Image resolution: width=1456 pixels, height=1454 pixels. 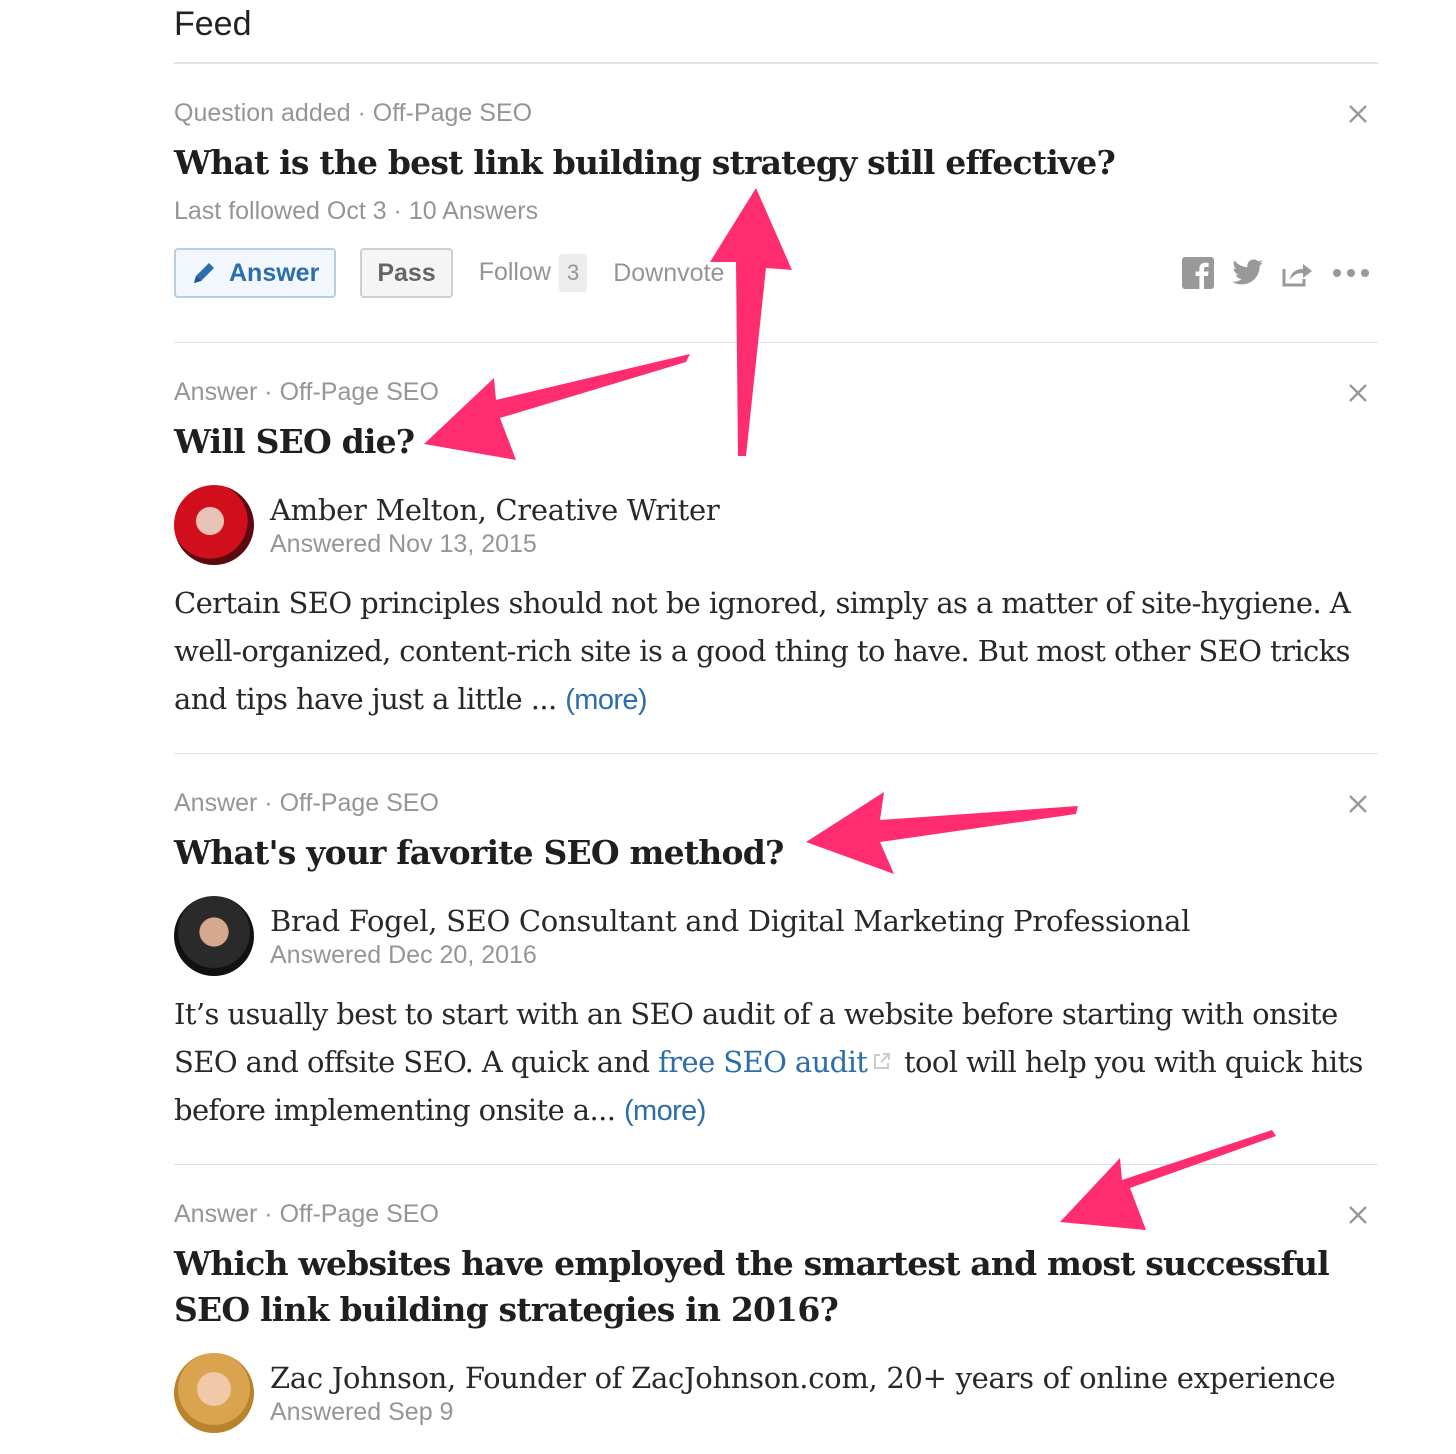 I want to click on answered-date: Answered Dec 20, 2016, so click(x=730, y=955).